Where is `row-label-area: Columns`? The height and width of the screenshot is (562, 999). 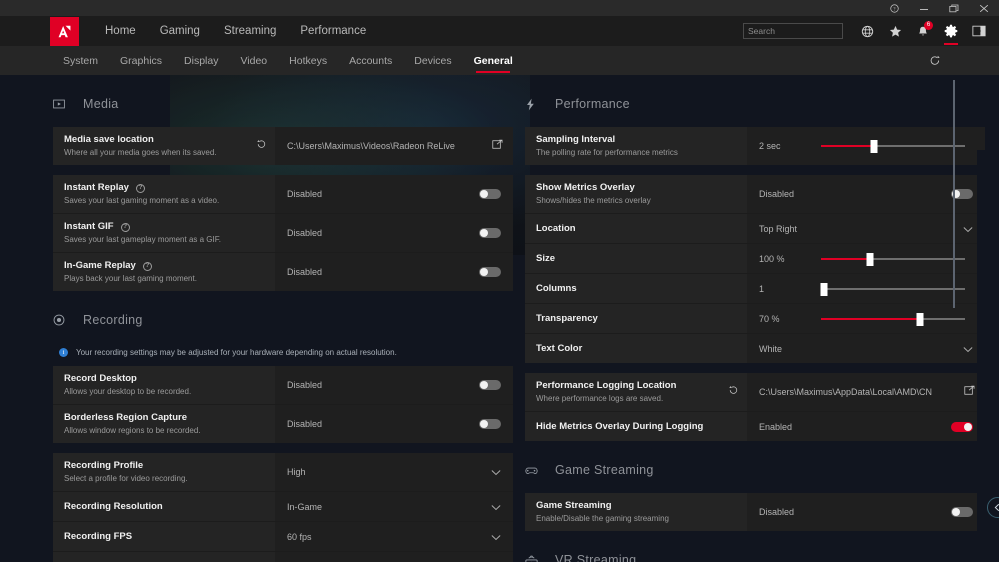
row-label-area: Columns is located at coordinates (636, 288).